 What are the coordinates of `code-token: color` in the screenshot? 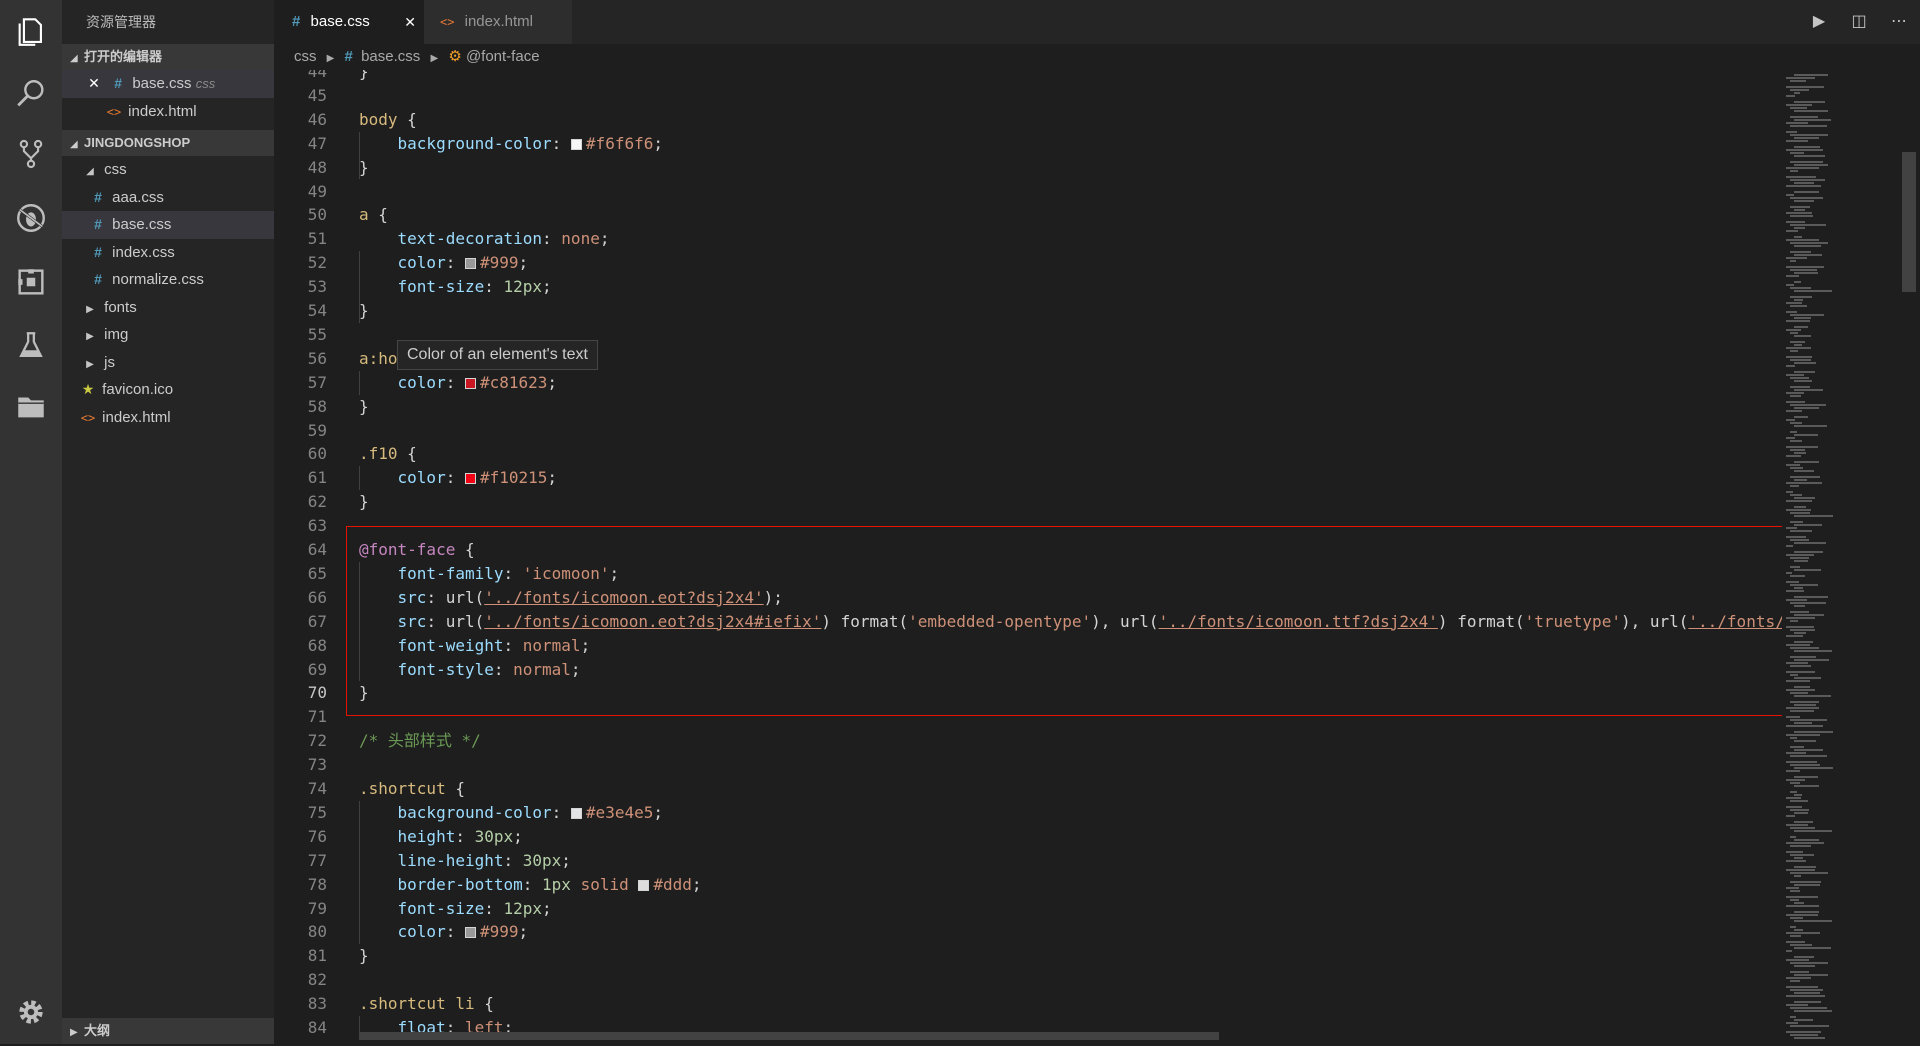 It's located at (402, 478).